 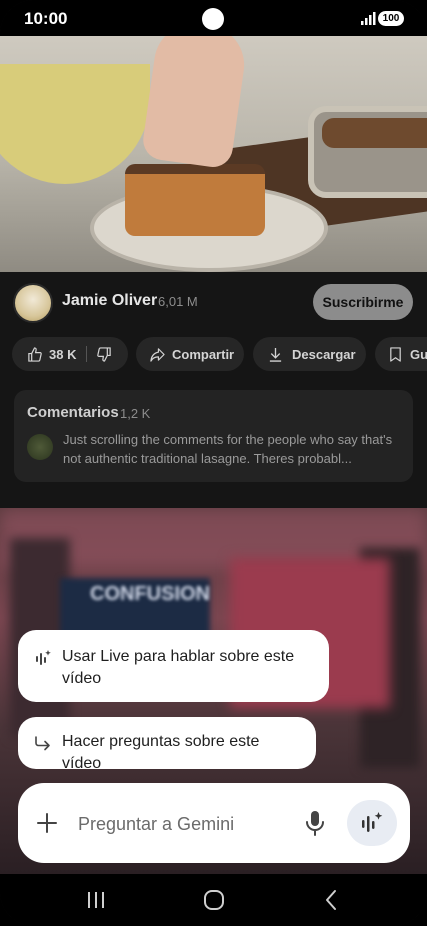 What do you see at coordinates (275, 354) in the screenshot?
I see `download-icon` at bounding box center [275, 354].